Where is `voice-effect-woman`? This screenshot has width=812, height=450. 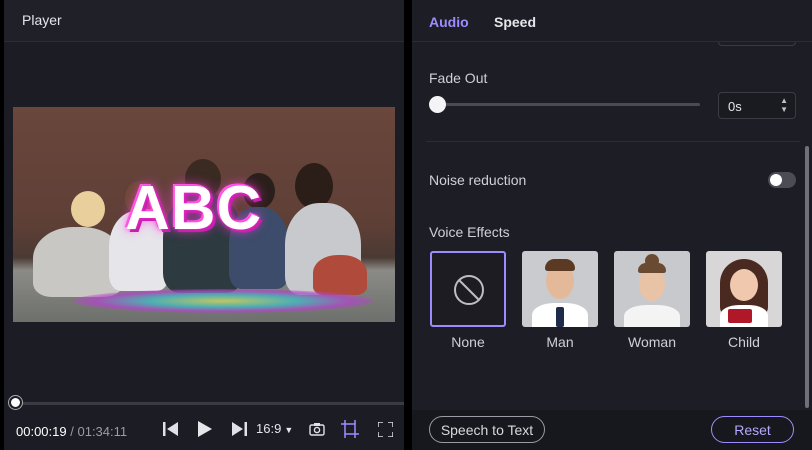 voice-effect-woman is located at coordinates (652, 289).